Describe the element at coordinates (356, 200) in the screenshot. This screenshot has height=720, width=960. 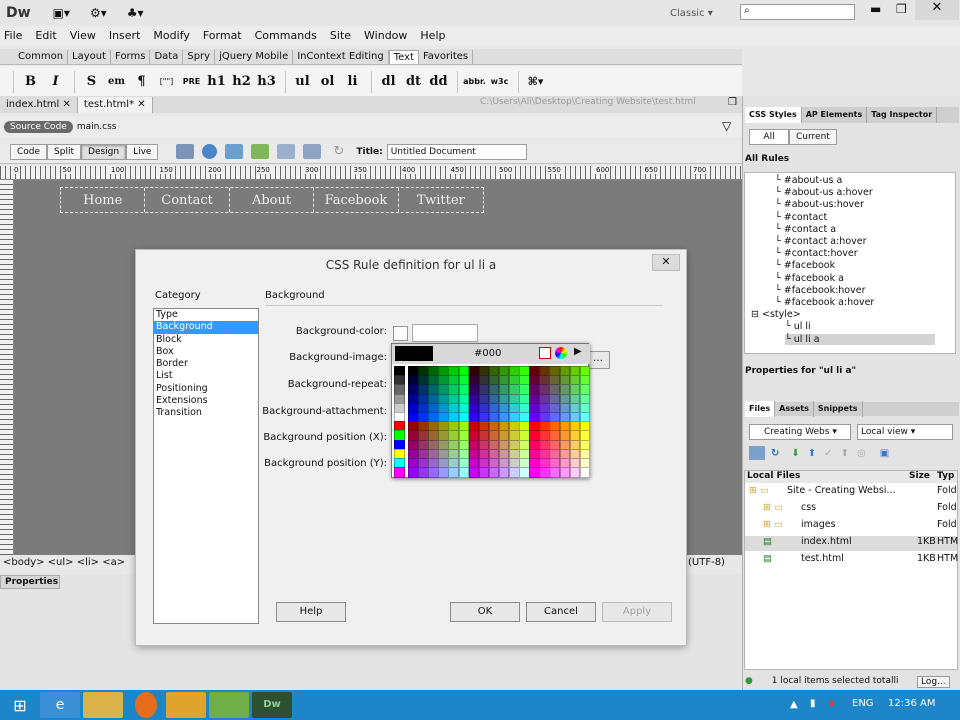
I see `nav-facebook: Facebook` at that location.